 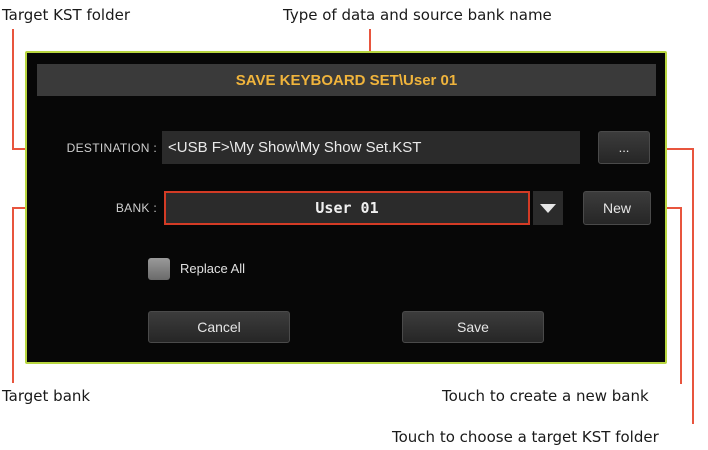 I want to click on callout-target-kst-folder: Target KST folder, so click(x=66, y=15).